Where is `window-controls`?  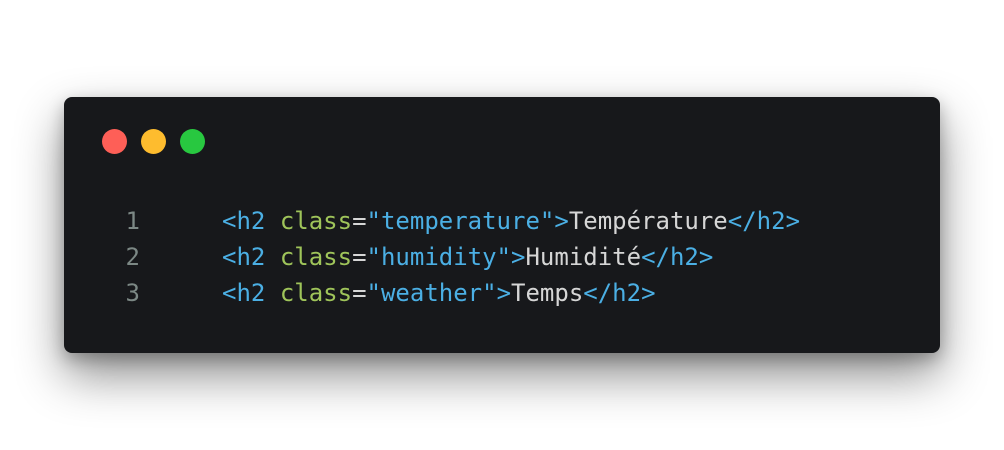 window-controls is located at coordinates (153, 141).